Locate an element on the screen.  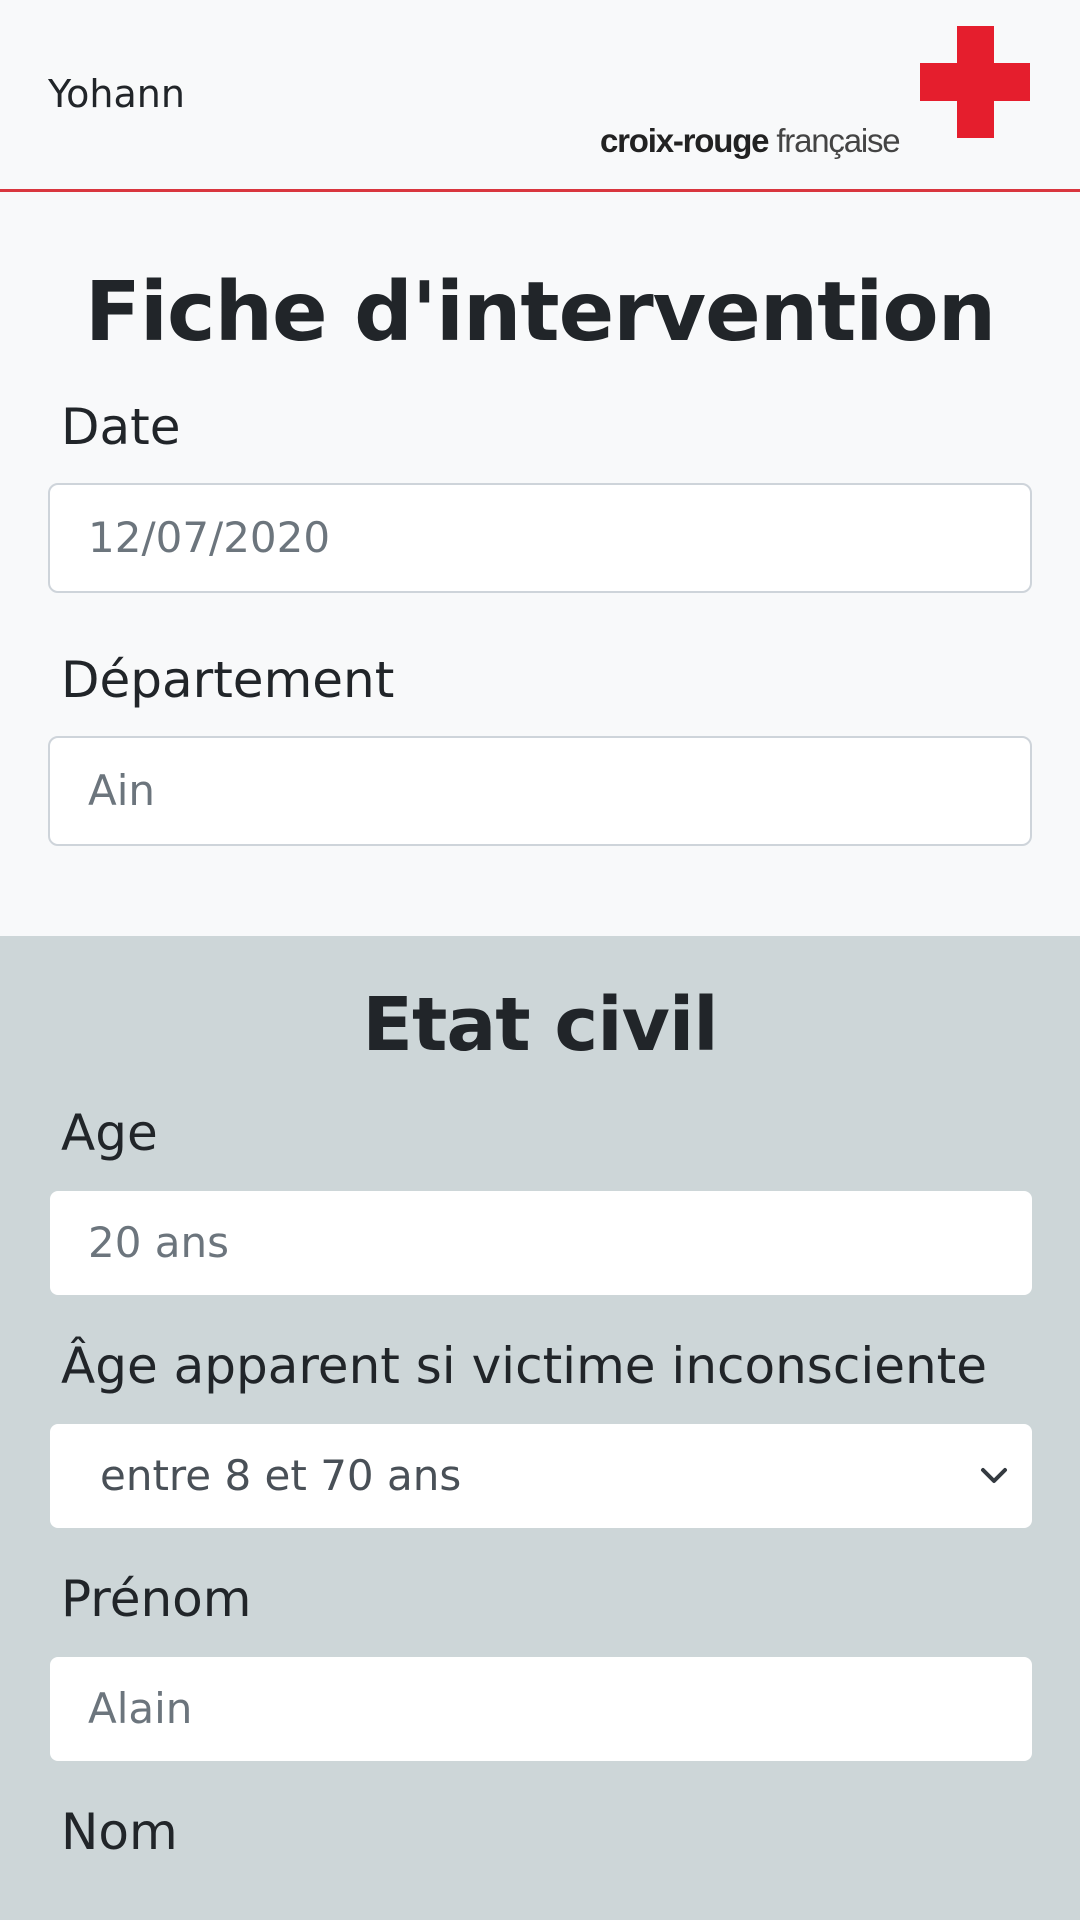
date-input: 12/07/2020 is located at coordinates (540, 538).